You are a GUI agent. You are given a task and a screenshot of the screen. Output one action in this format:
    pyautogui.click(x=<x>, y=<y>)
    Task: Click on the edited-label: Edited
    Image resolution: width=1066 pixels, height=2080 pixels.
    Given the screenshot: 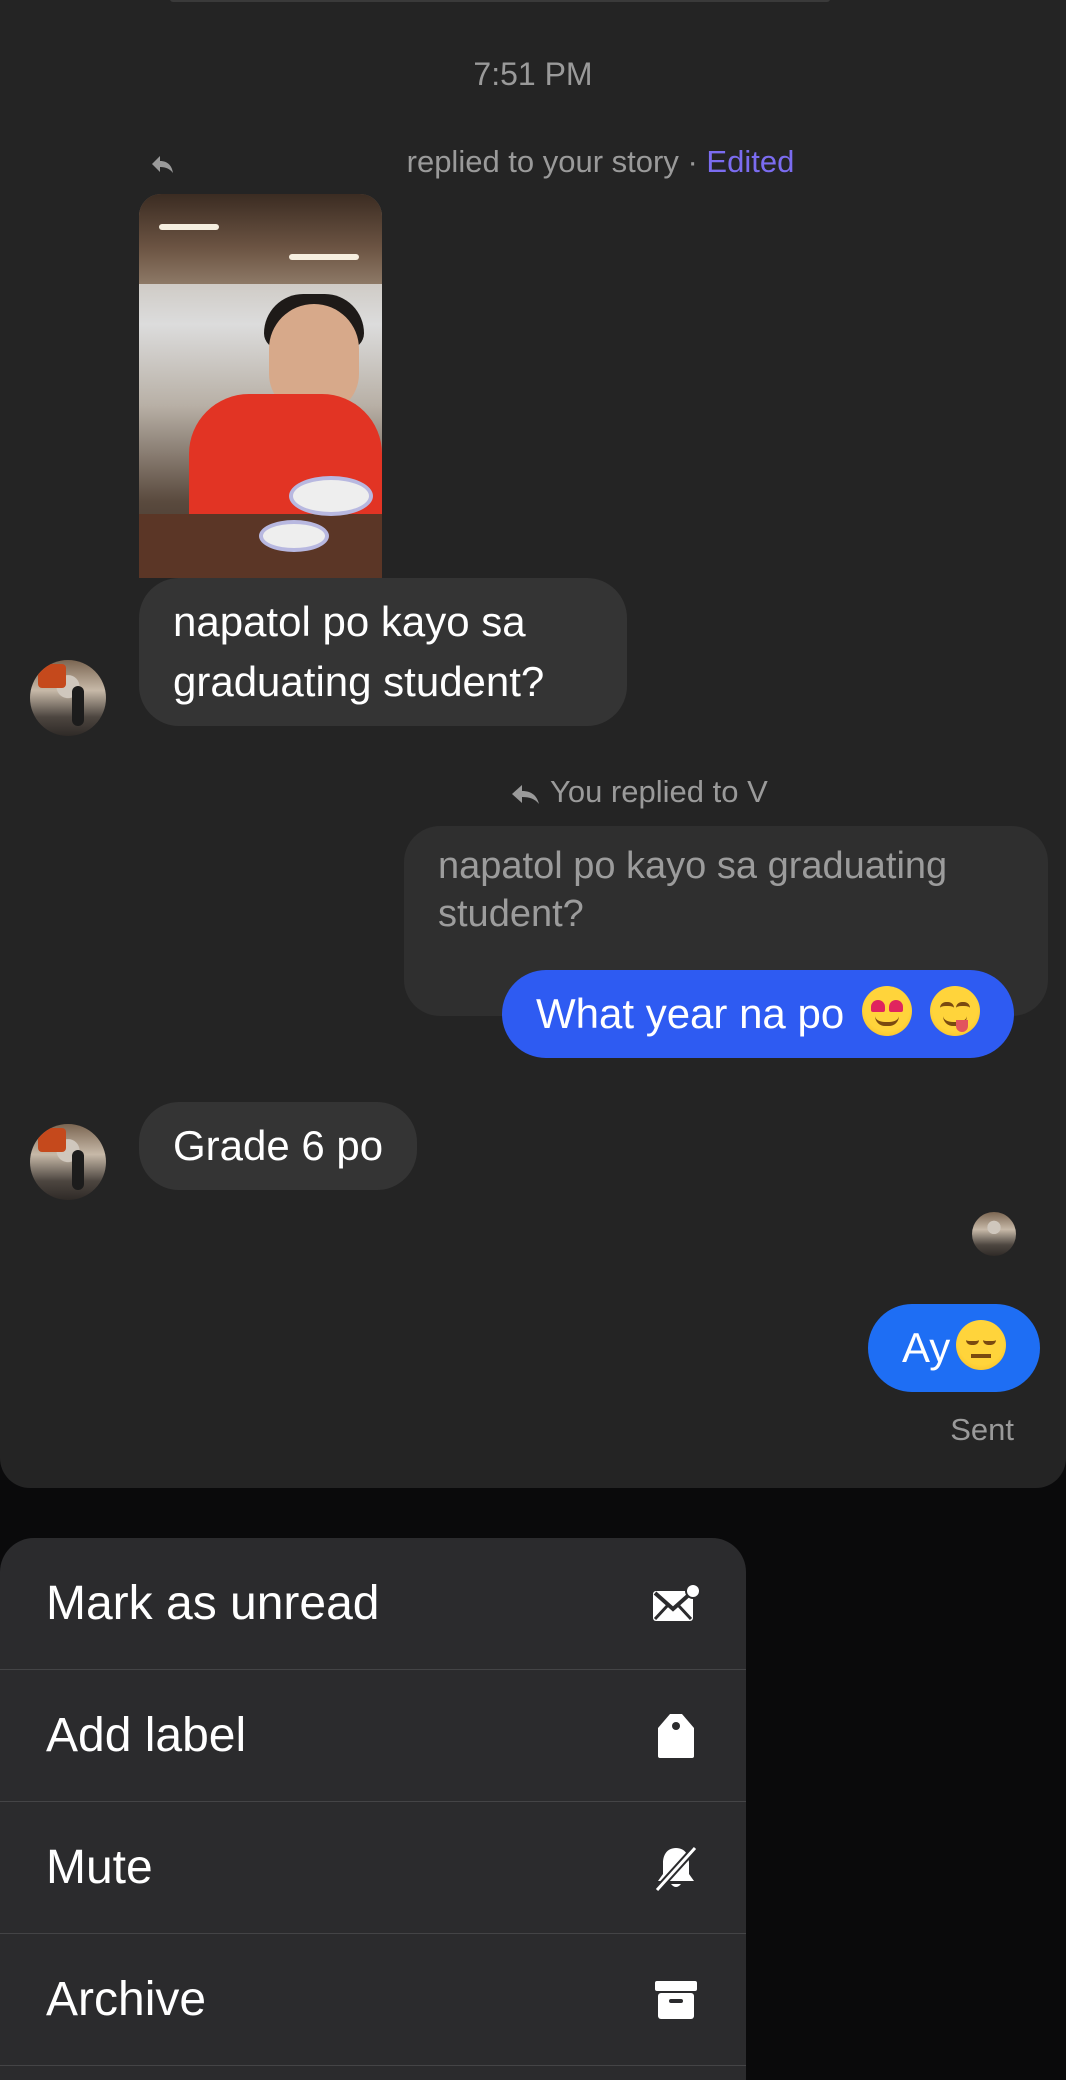 What is the action you would take?
    pyautogui.click(x=750, y=161)
    